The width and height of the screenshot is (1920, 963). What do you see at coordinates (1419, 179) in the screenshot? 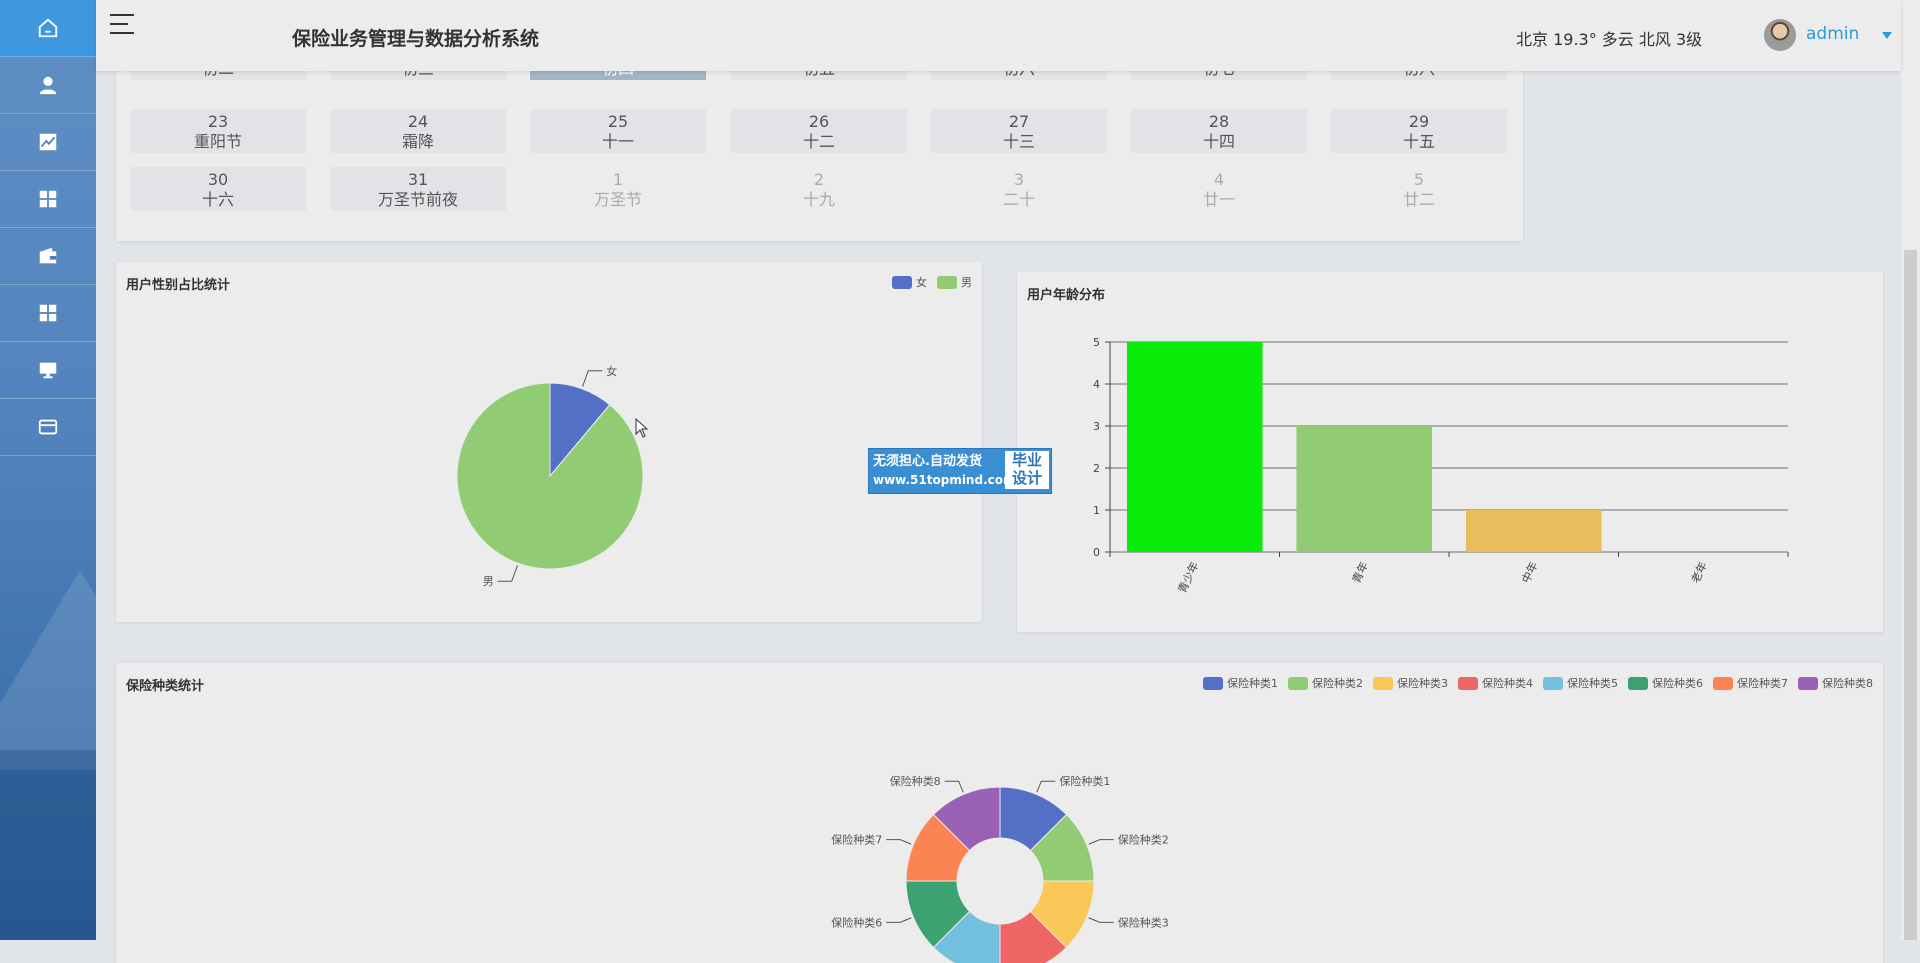
I see `calendar-day-number: 5` at bounding box center [1419, 179].